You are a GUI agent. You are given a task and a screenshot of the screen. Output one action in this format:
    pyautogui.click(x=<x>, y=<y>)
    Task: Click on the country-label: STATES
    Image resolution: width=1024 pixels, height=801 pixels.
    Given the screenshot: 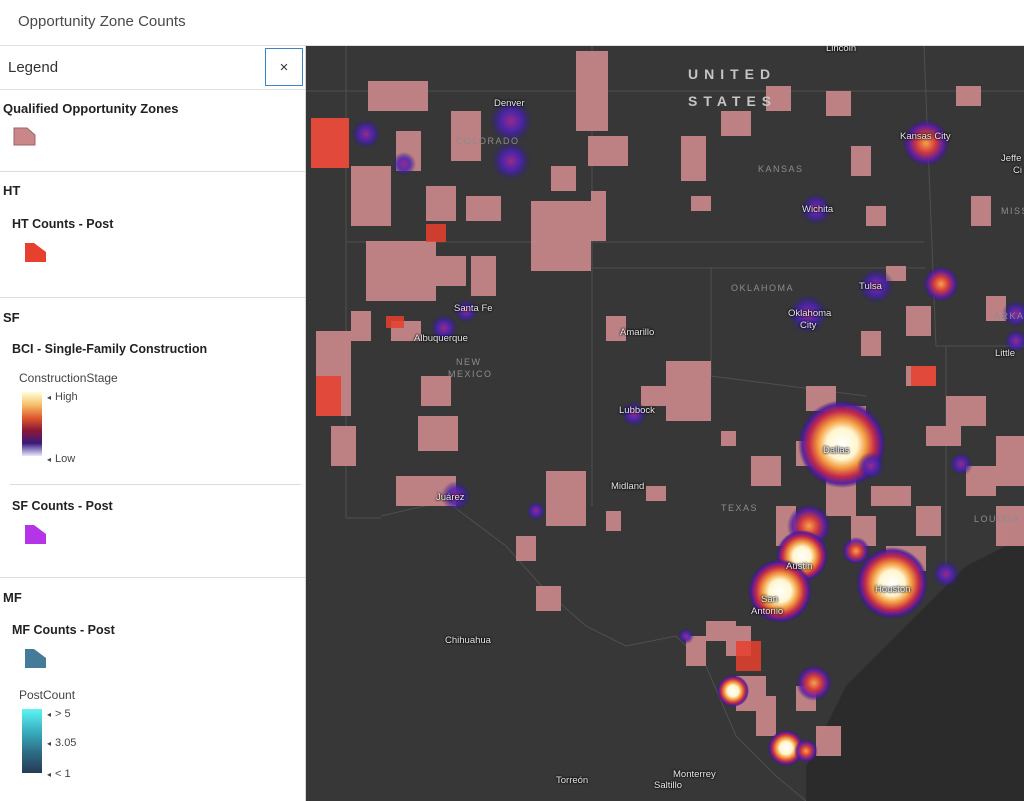 What is the action you would take?
    pyautogui.click(x=733, y=101)
    